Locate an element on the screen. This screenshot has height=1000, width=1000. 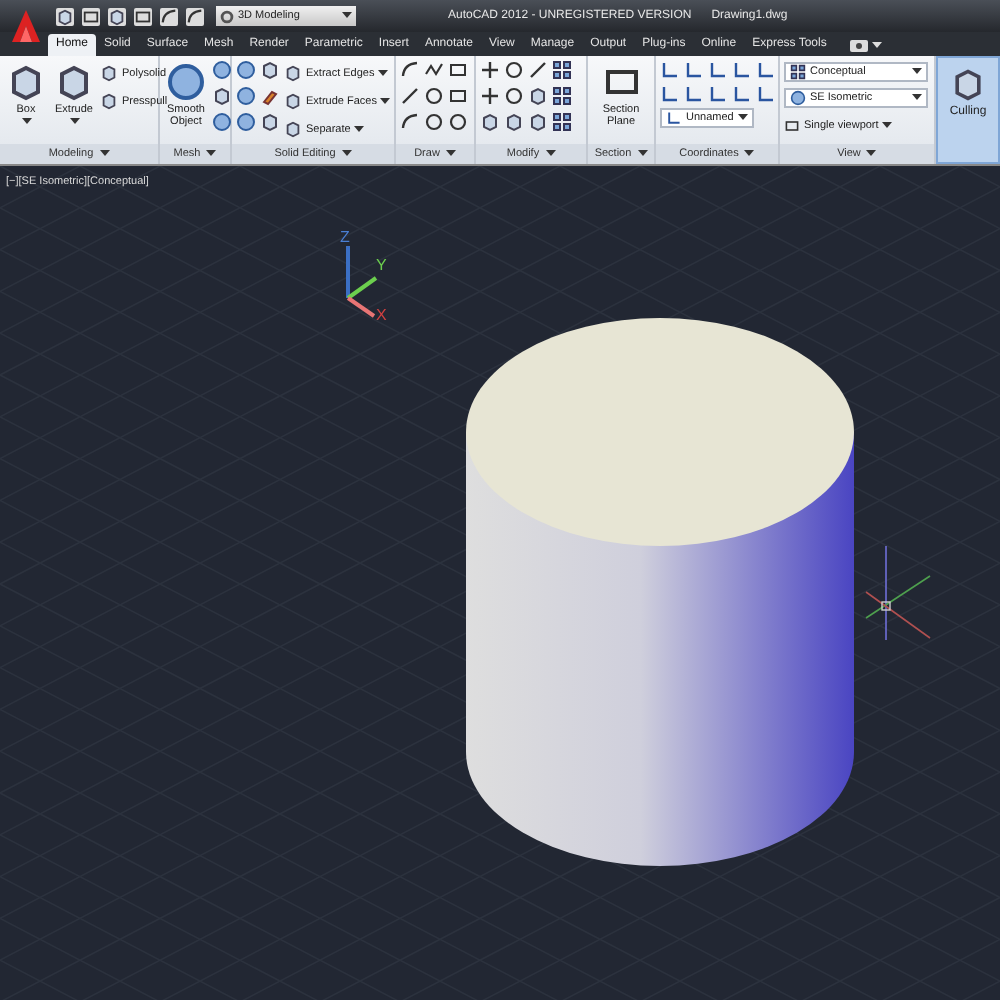
ribbon-options-button is located at coordinates (866, 45).